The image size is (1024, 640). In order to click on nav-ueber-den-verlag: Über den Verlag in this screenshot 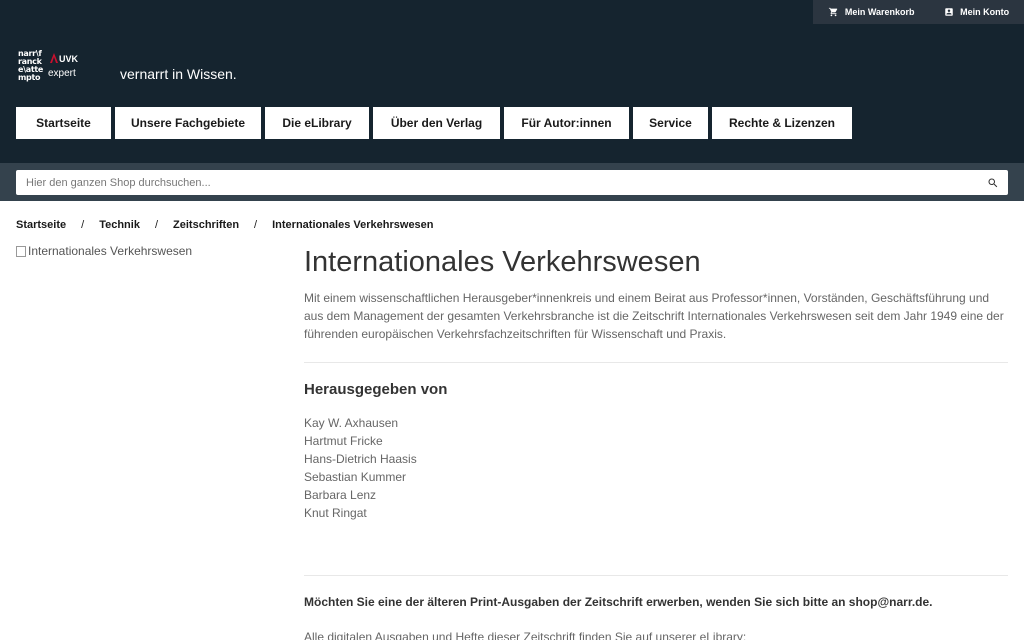, I will do `click(436, 123)`.